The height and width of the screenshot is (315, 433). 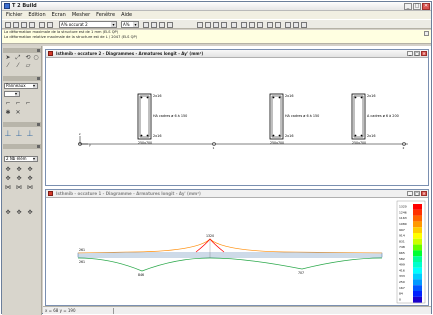 What do you see at coordinates (417, 6) in the screenshot?
I see `maximize-button: □` at bounding box center [417, 6].